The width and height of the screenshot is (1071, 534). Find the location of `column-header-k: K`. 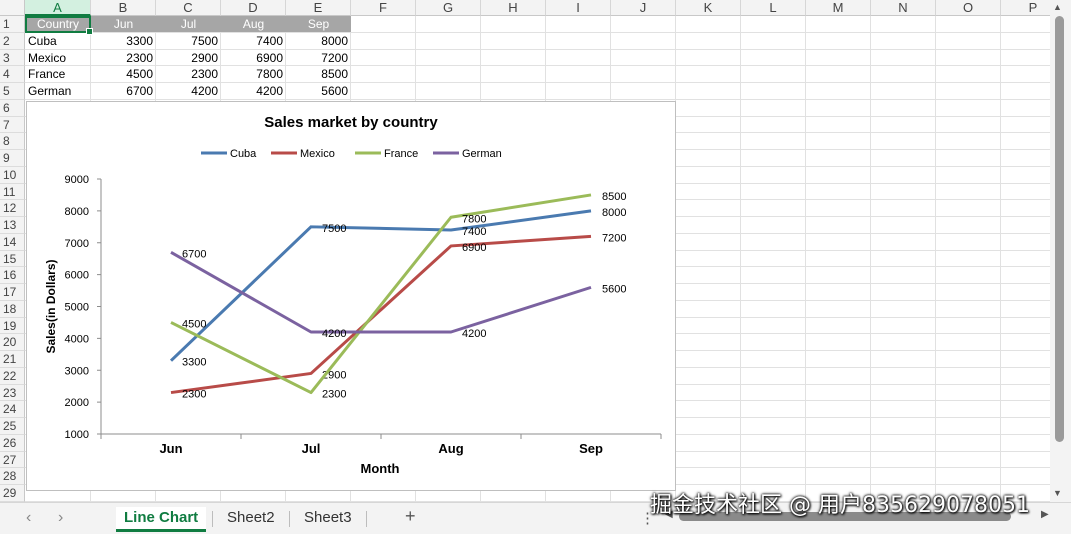

column-header-k: K is located at coordinates (708, 8).